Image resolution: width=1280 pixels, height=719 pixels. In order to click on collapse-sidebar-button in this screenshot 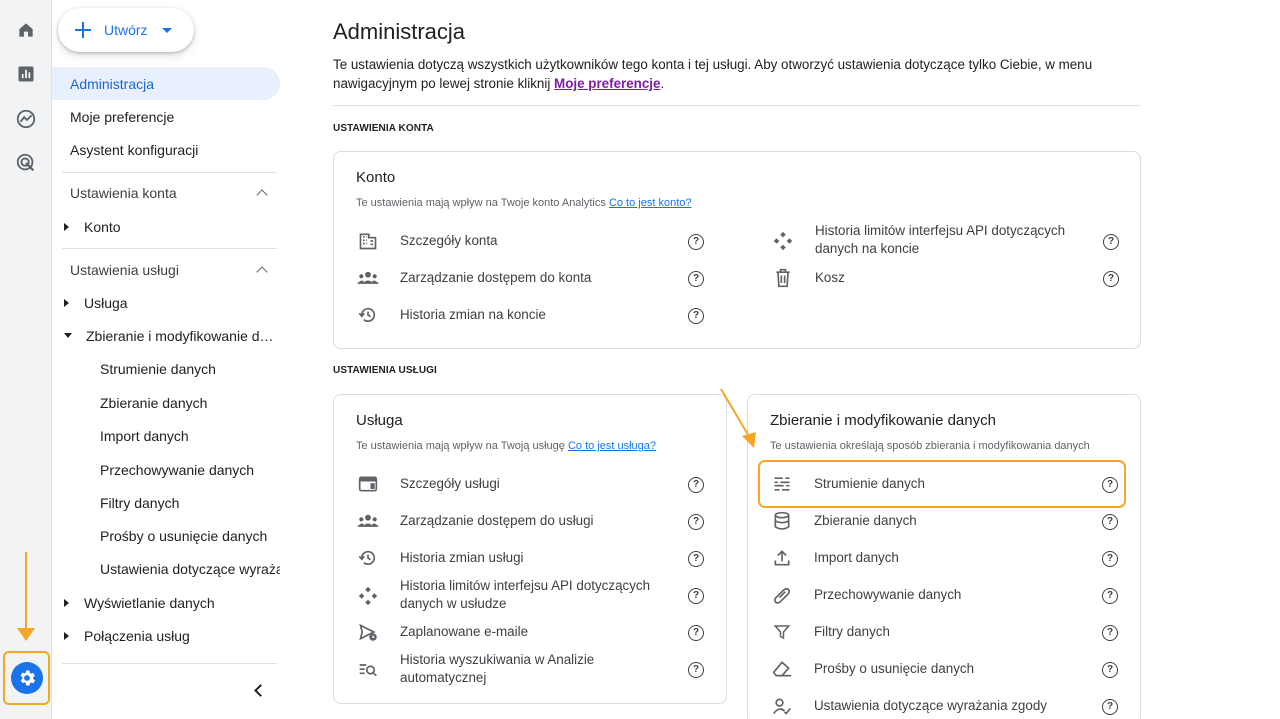, I will do `click(258, 690)`.